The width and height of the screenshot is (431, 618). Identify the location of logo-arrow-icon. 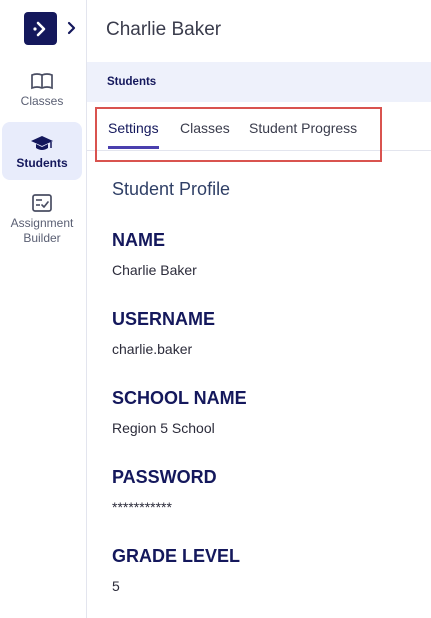
(38, 28).